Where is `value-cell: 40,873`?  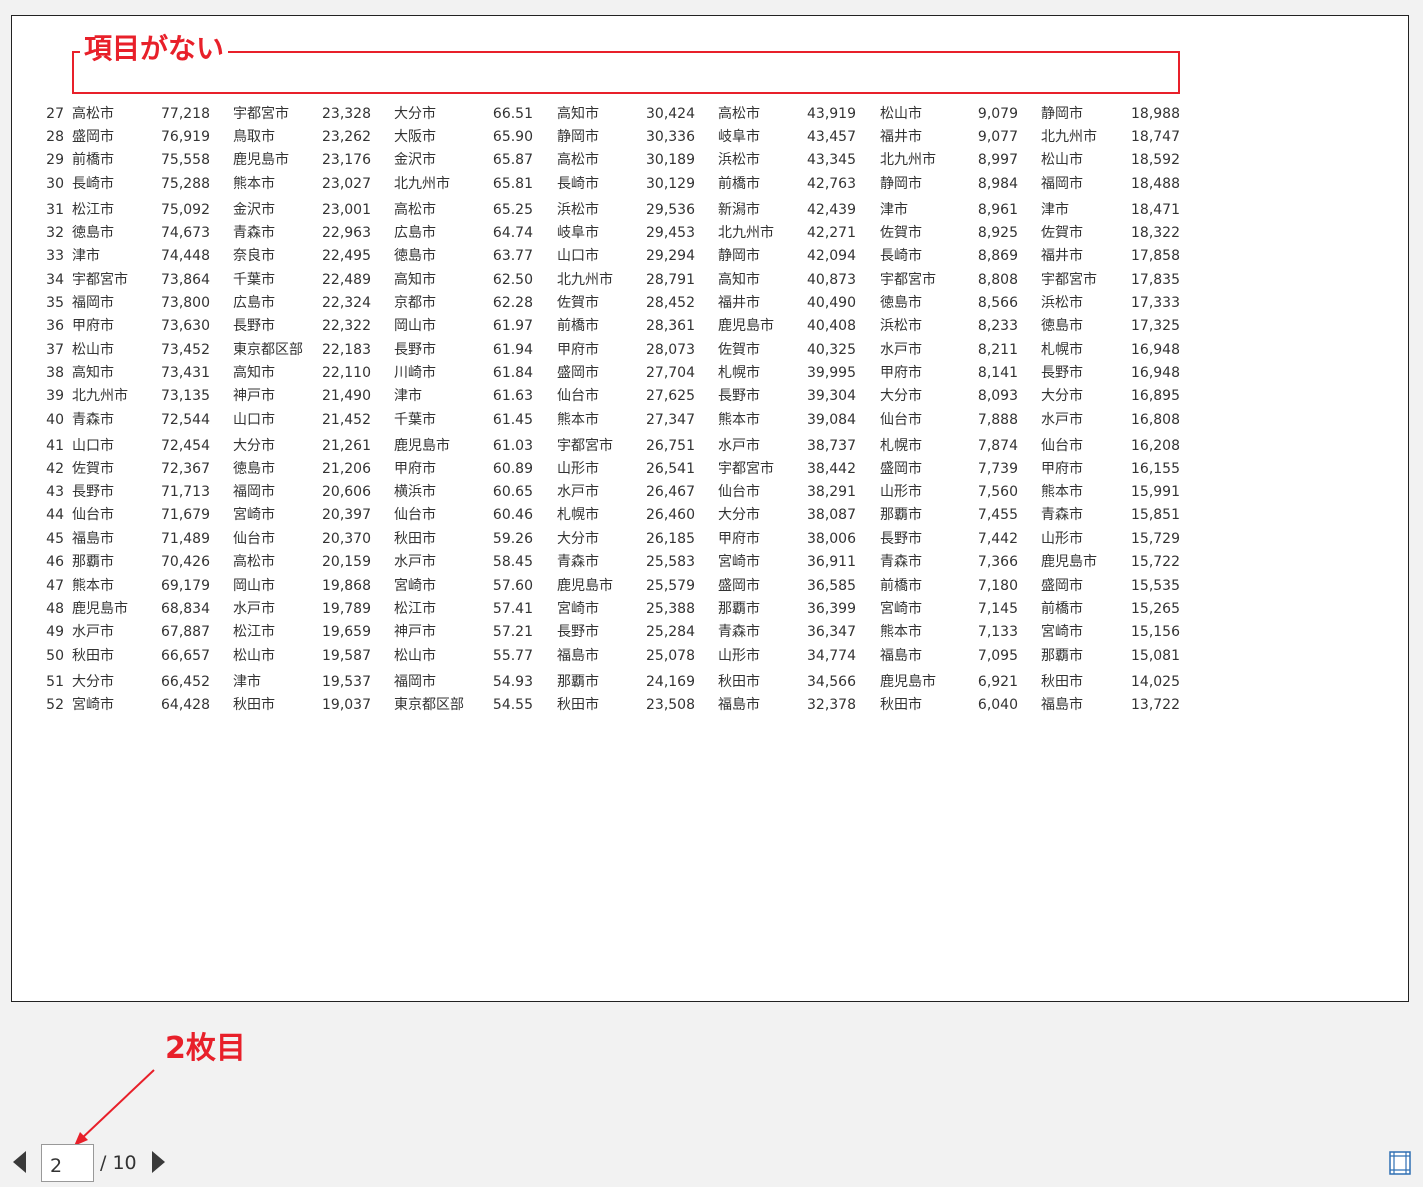 value-cell: 40,873 is located at coordinates (831, 280).